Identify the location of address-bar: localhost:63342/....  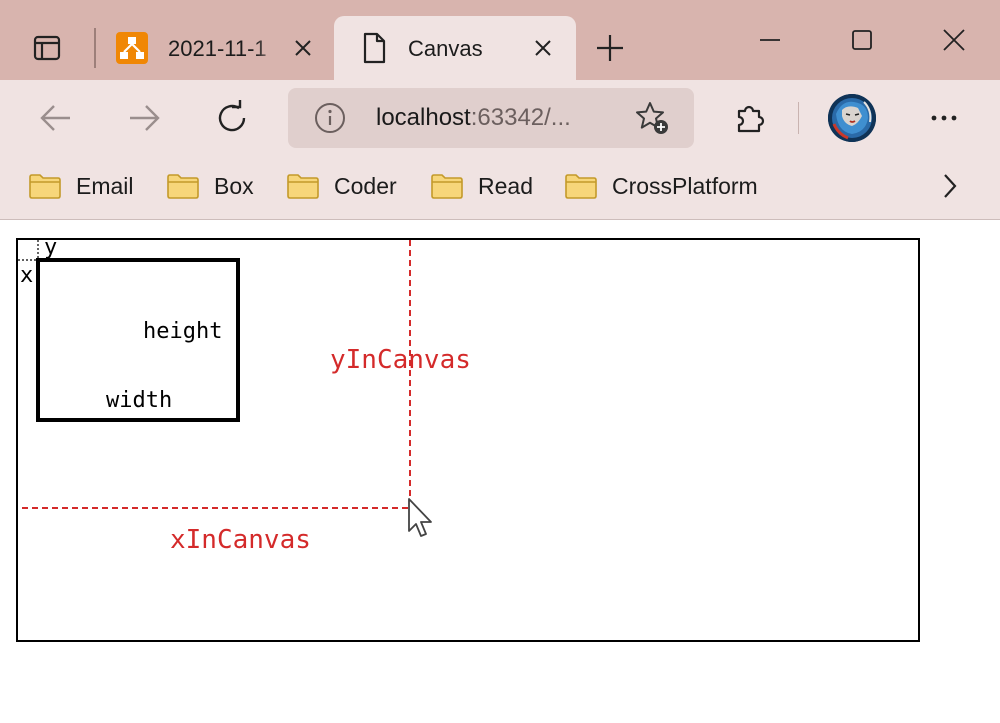
(491, 118).